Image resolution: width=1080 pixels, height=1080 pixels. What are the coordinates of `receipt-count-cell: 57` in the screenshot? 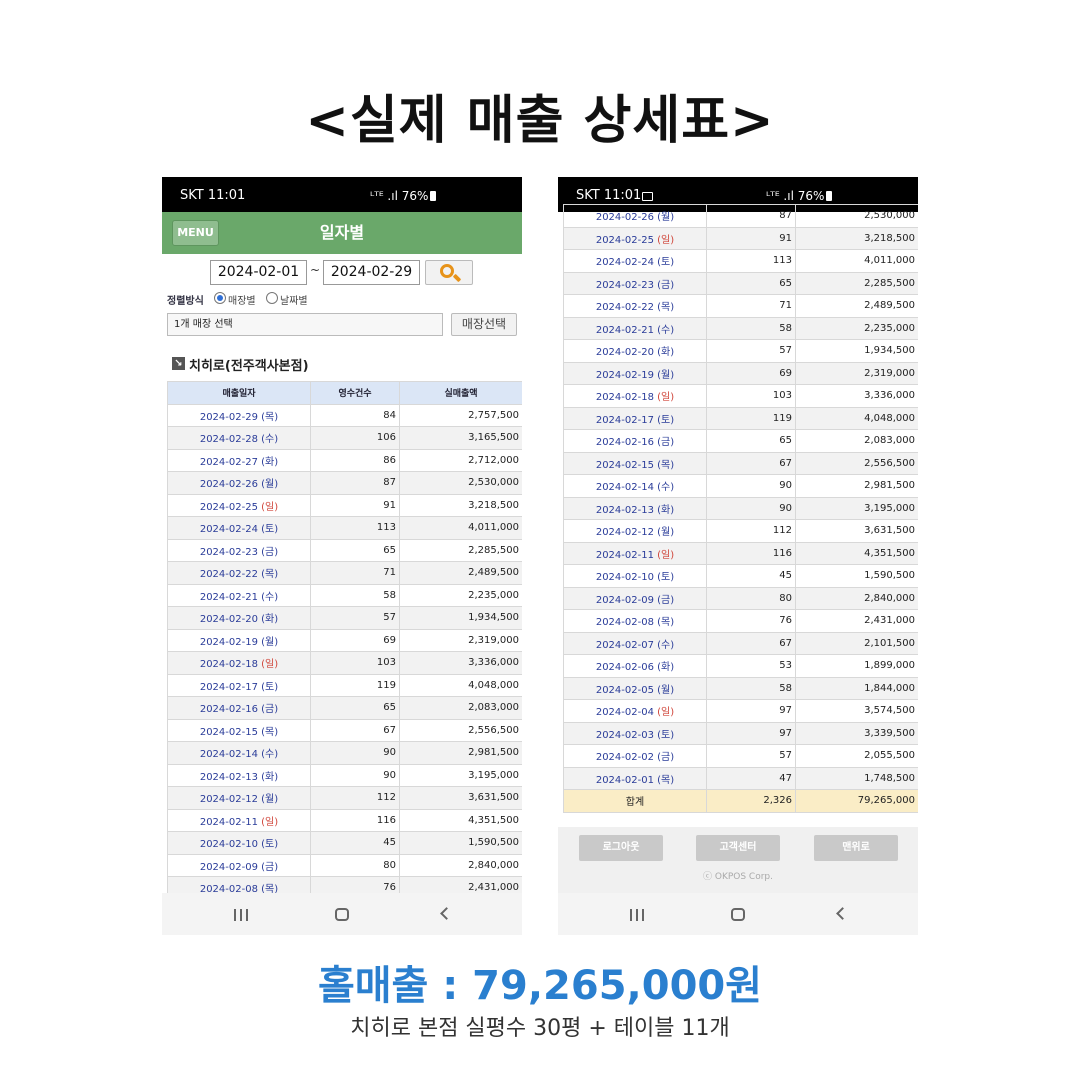 It's located at (355, 618).